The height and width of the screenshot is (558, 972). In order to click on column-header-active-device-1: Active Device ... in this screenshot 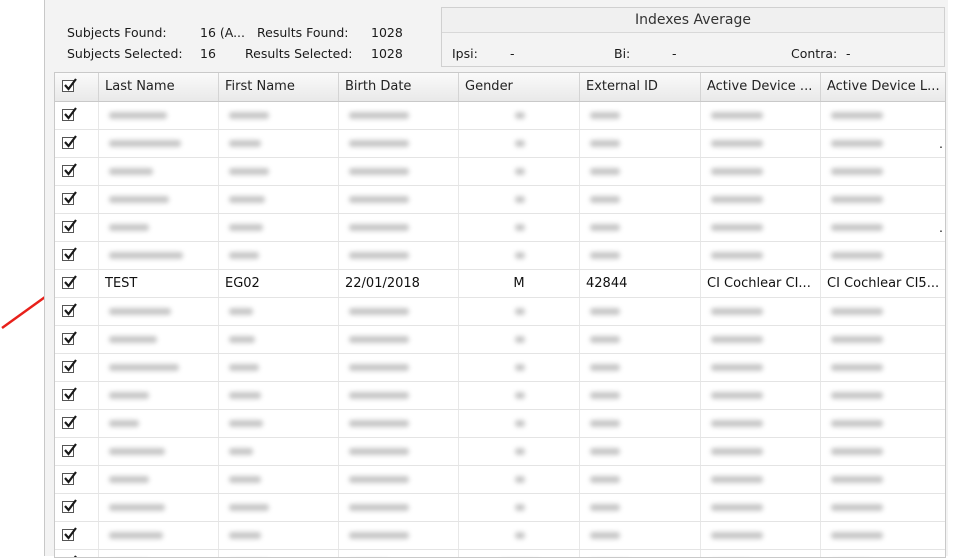, I will do `click(761, 87)`.